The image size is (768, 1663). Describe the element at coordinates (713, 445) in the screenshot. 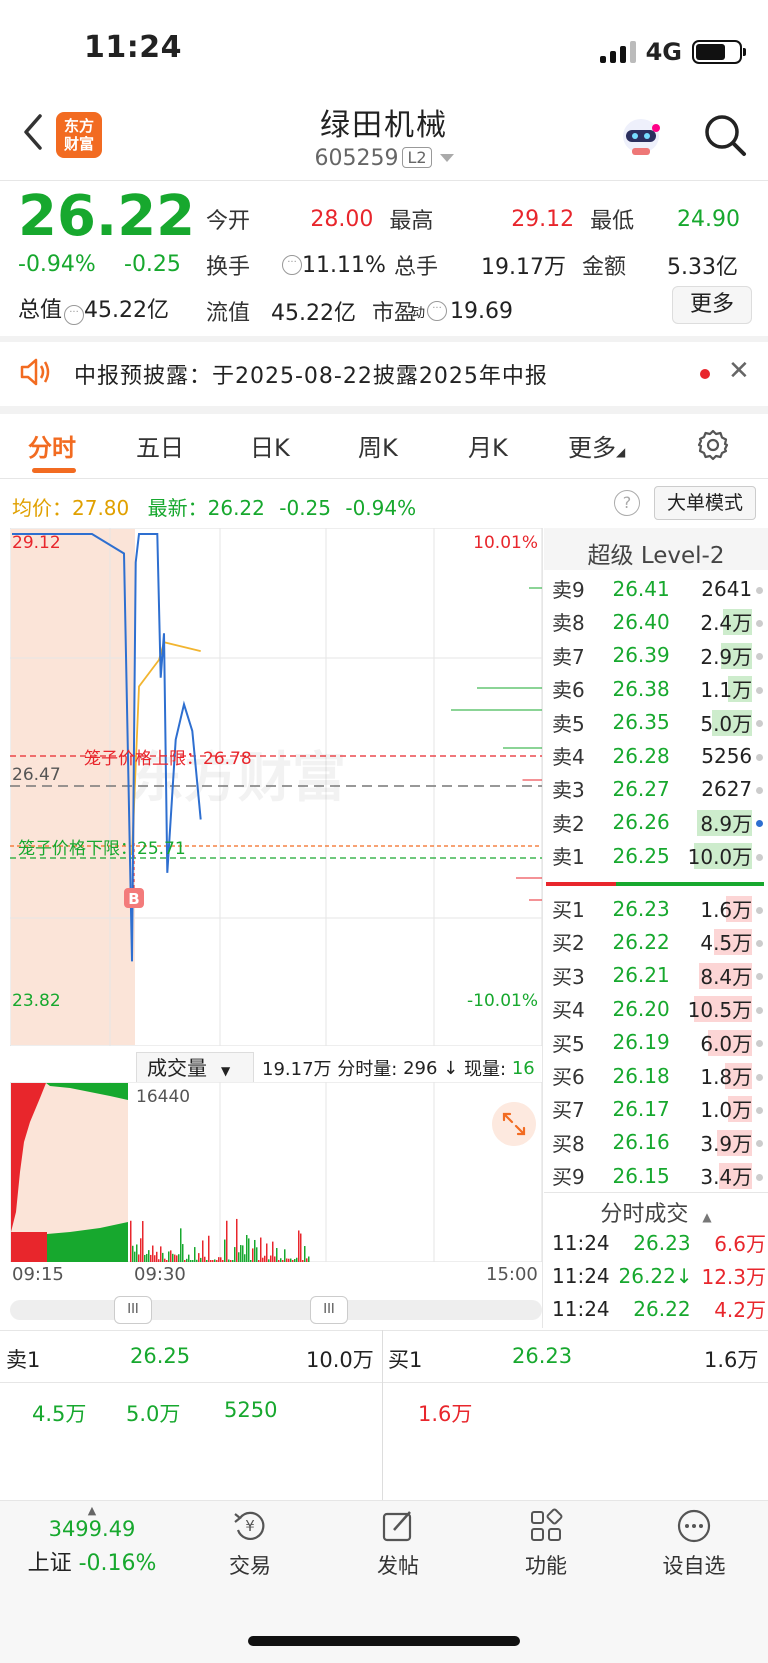

I see `settings-gear-icon` at that location.